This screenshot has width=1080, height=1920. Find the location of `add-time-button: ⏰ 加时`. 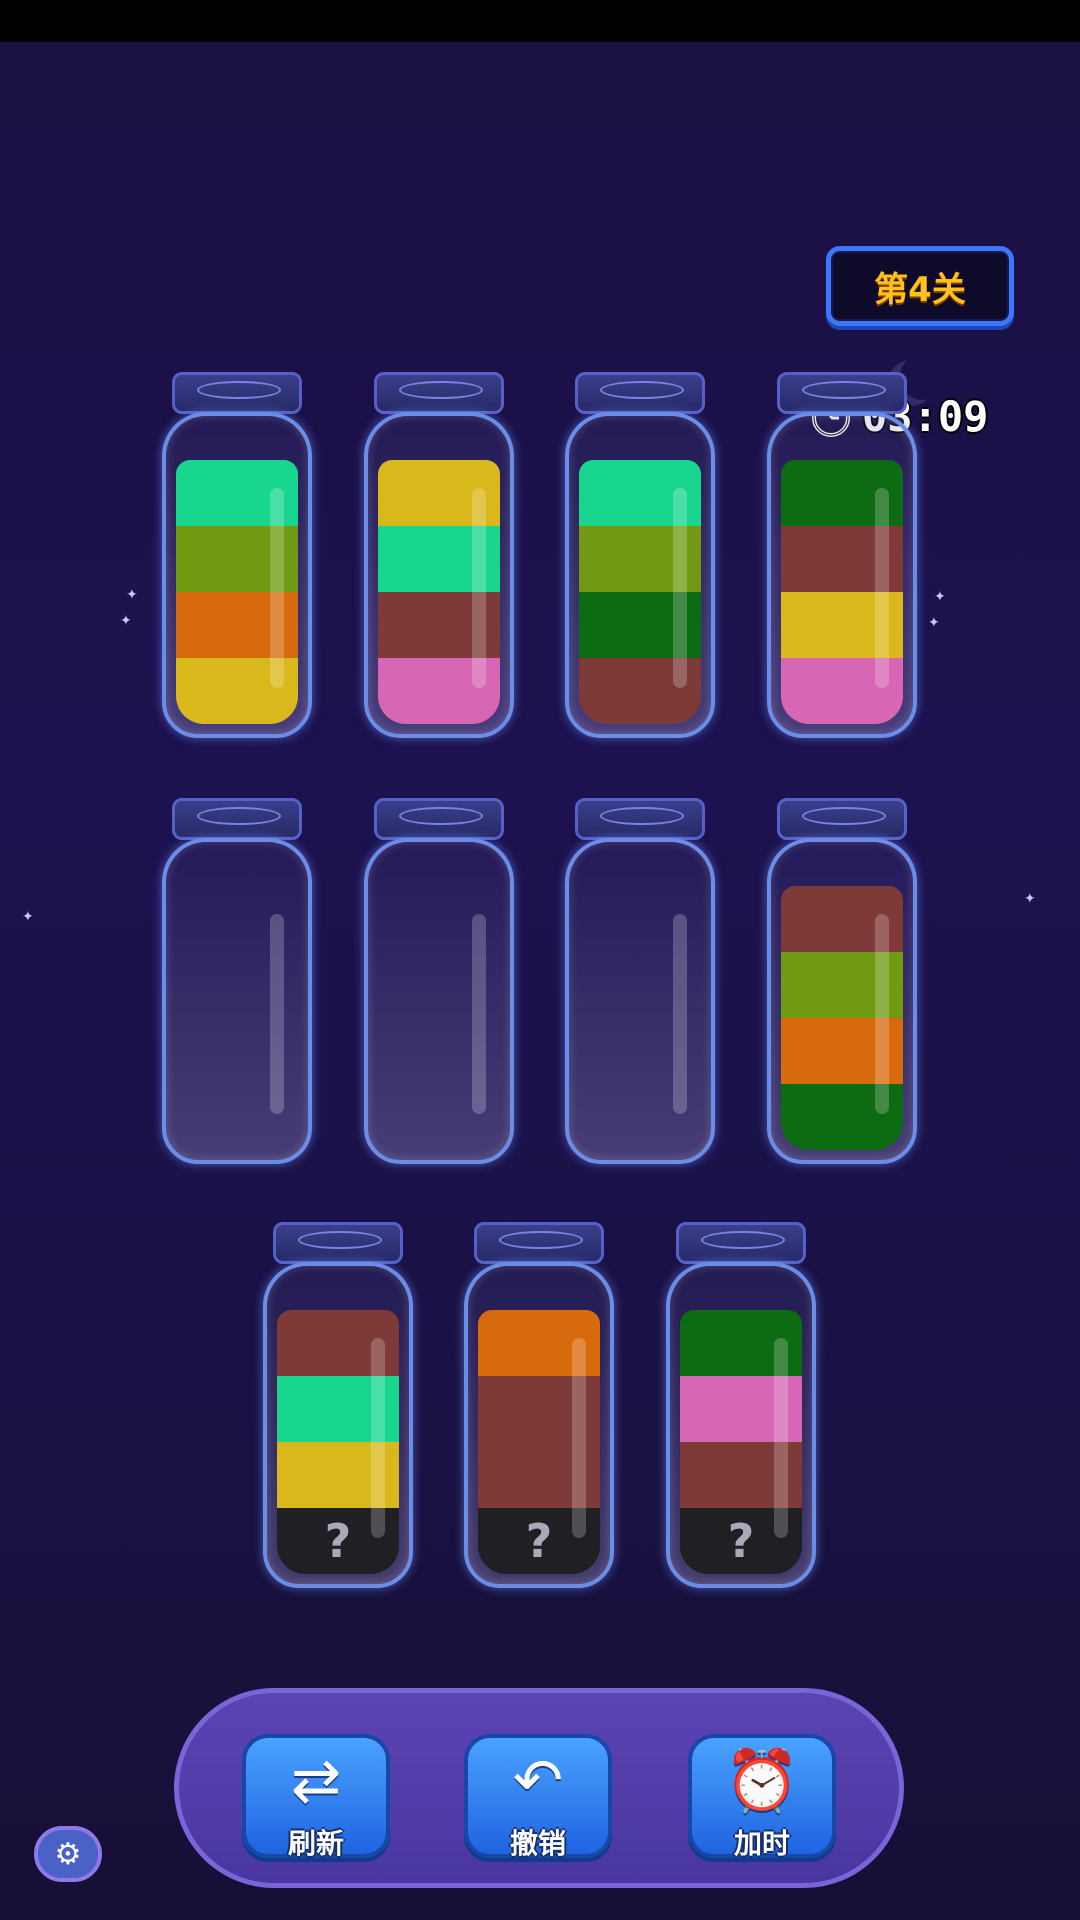

add-time-button: ⏰ 加时 is located at coordinates (762, 1797).